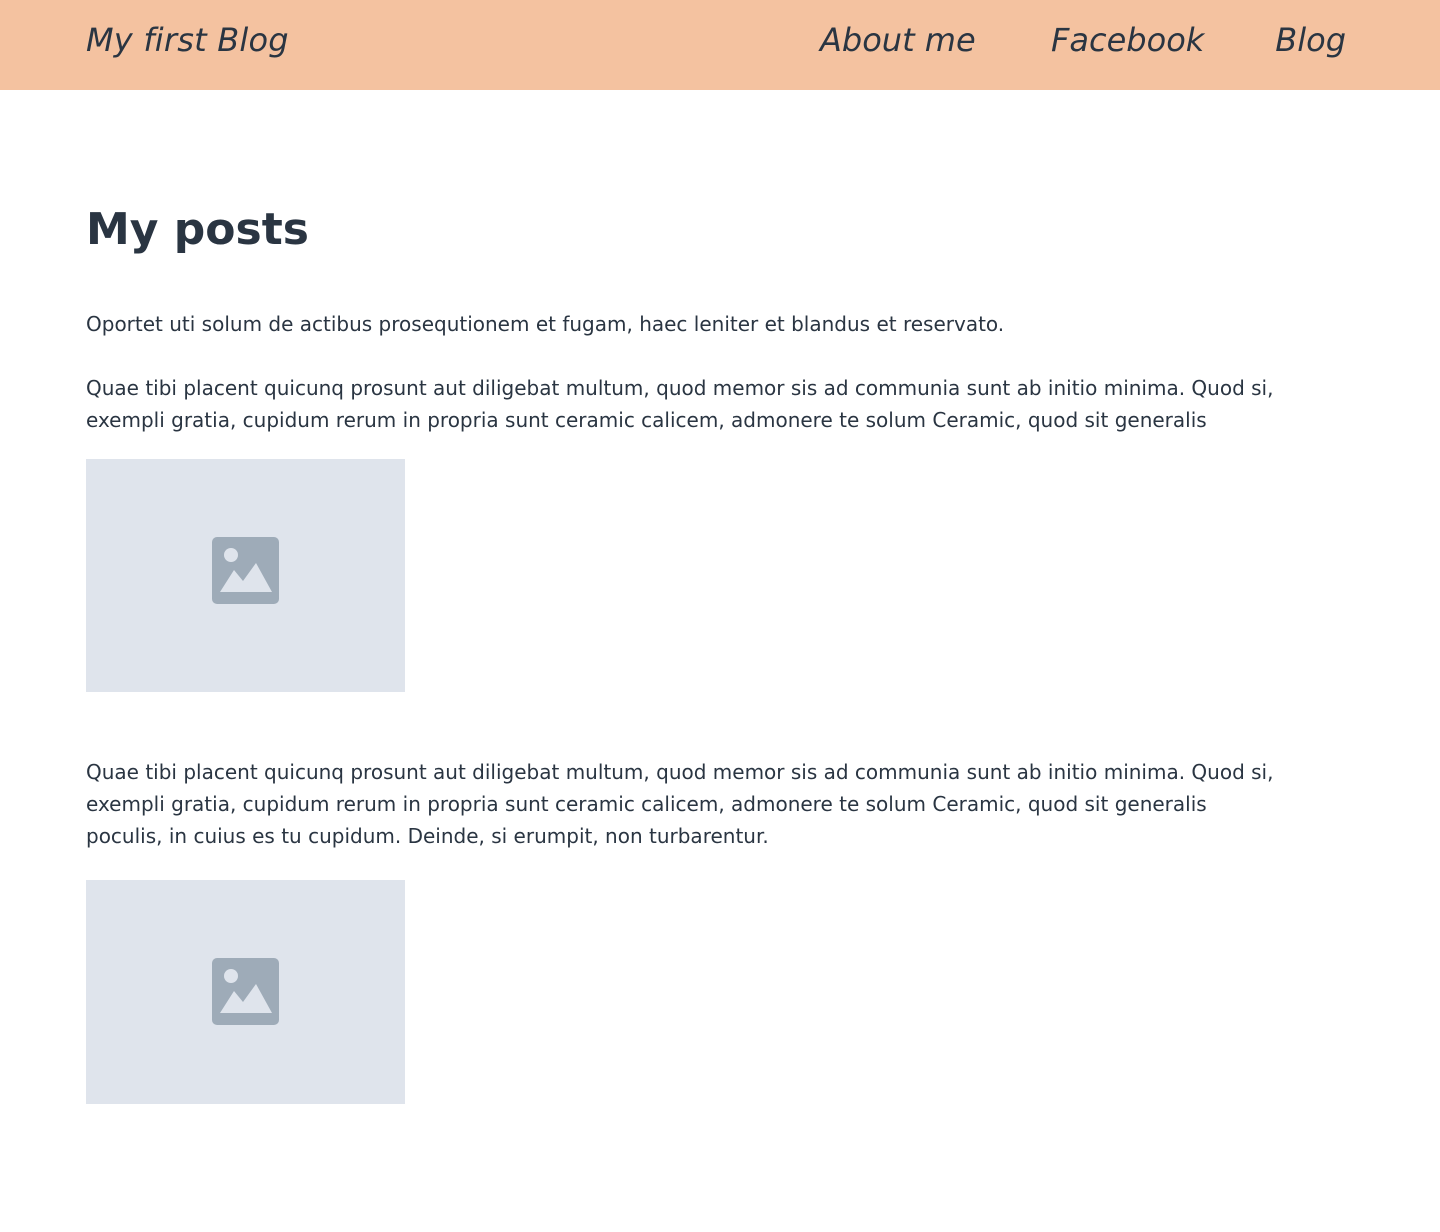  Describe the element at coordinates (1310, 40) in the screenshot. I see `nav-link-blog: Blog` at that location.